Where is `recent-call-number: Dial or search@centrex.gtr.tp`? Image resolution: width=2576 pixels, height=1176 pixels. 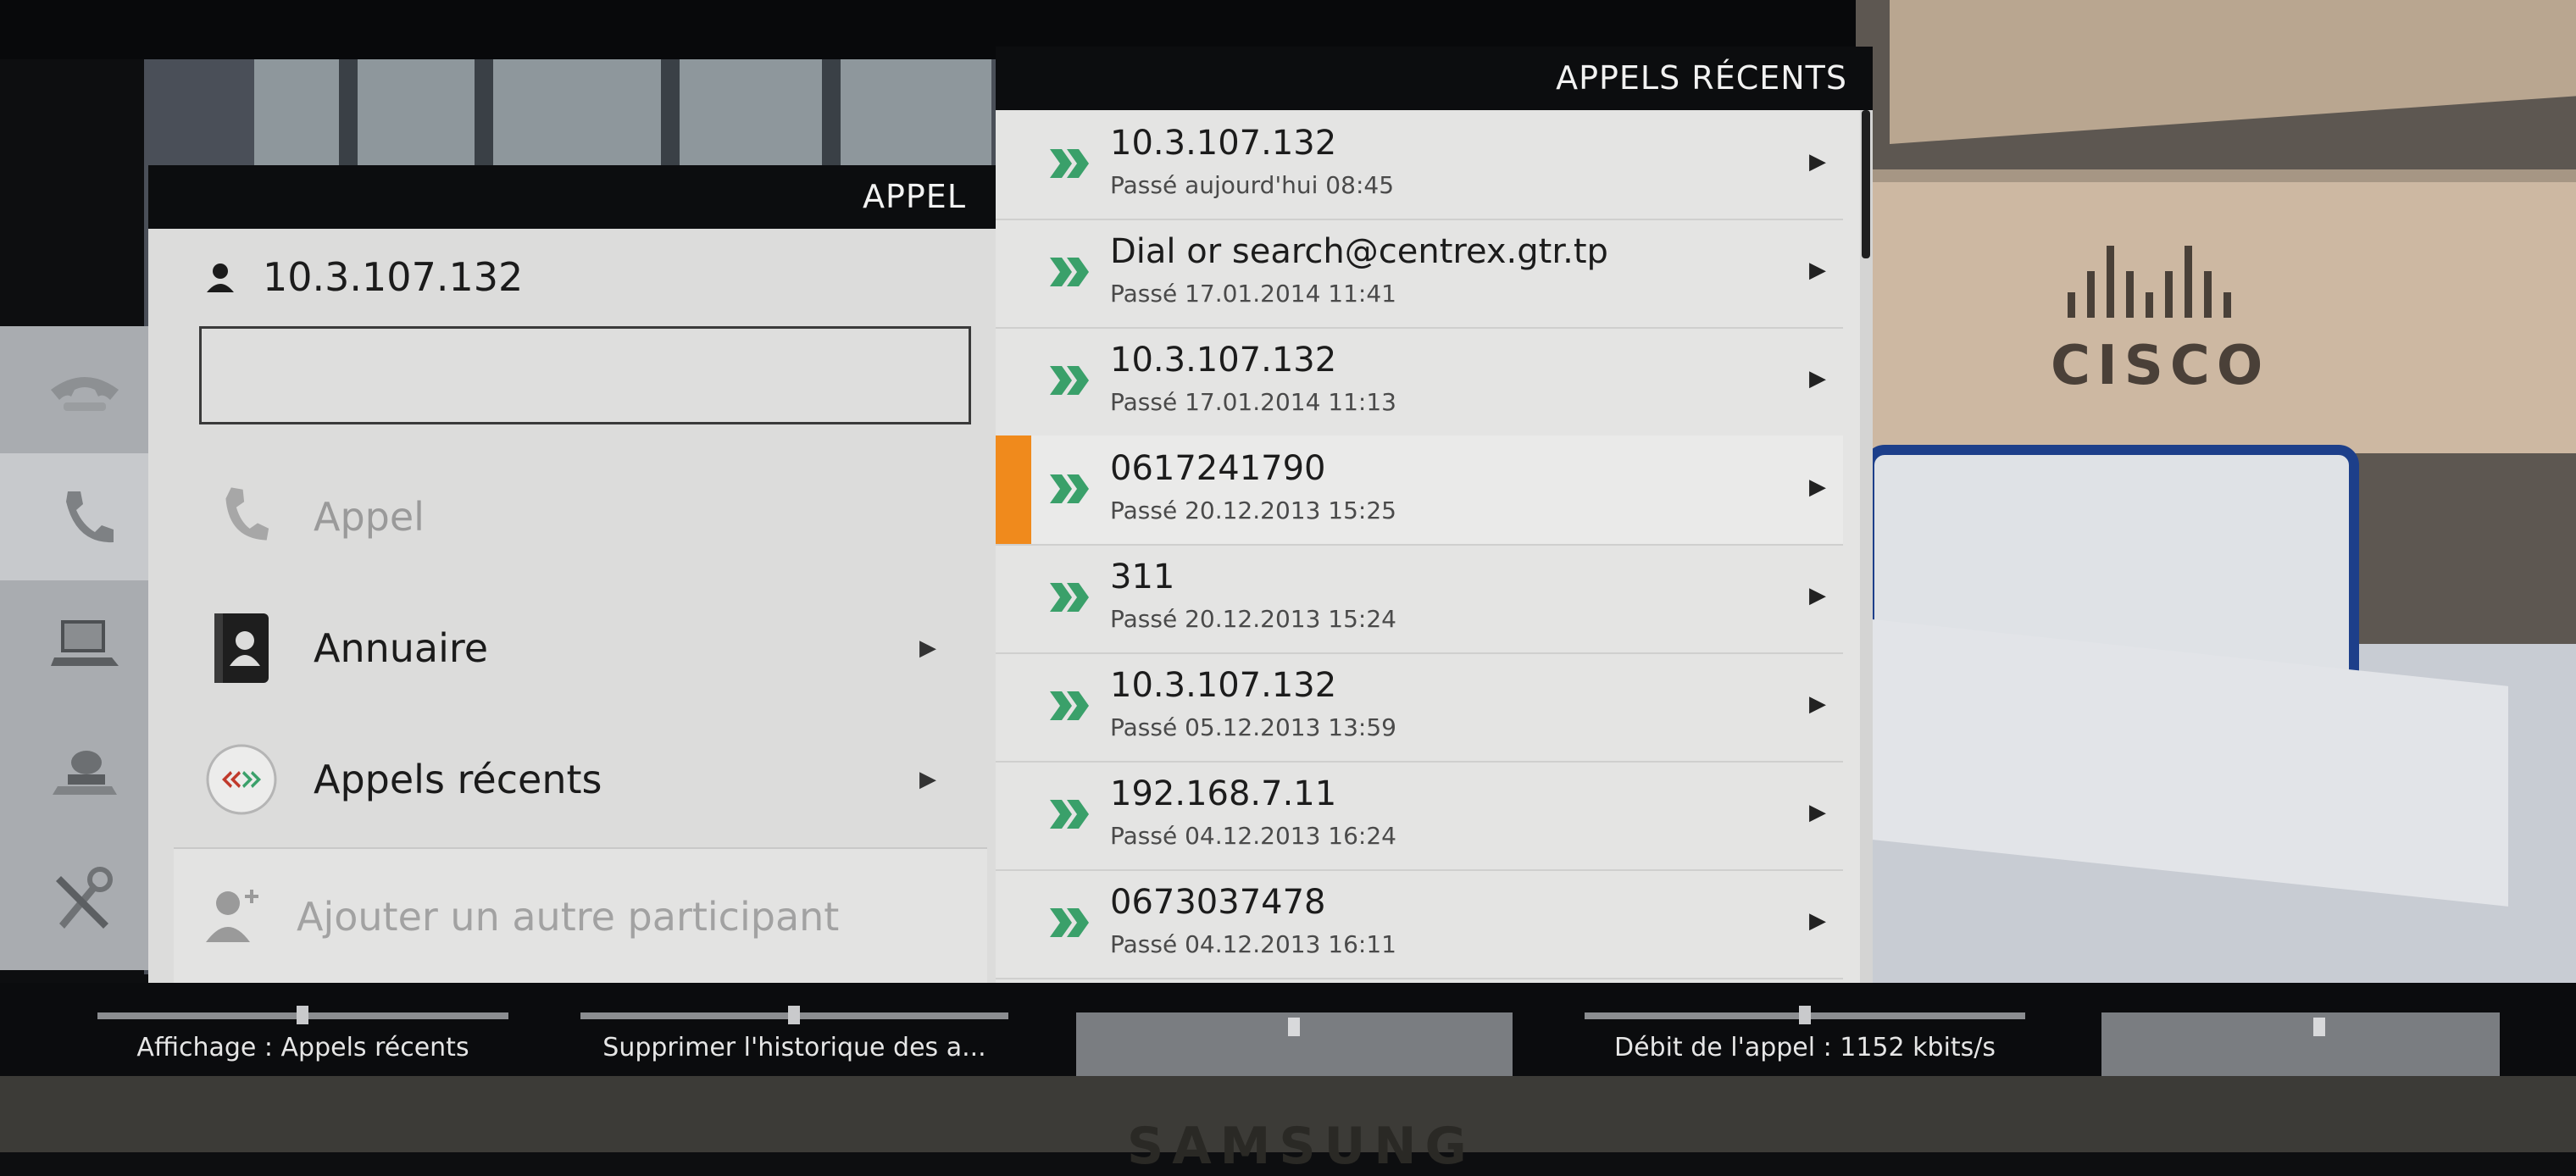 recent-call-number: Dial or search@centrex.gtr.tp is located at coordinates (1359, 252).